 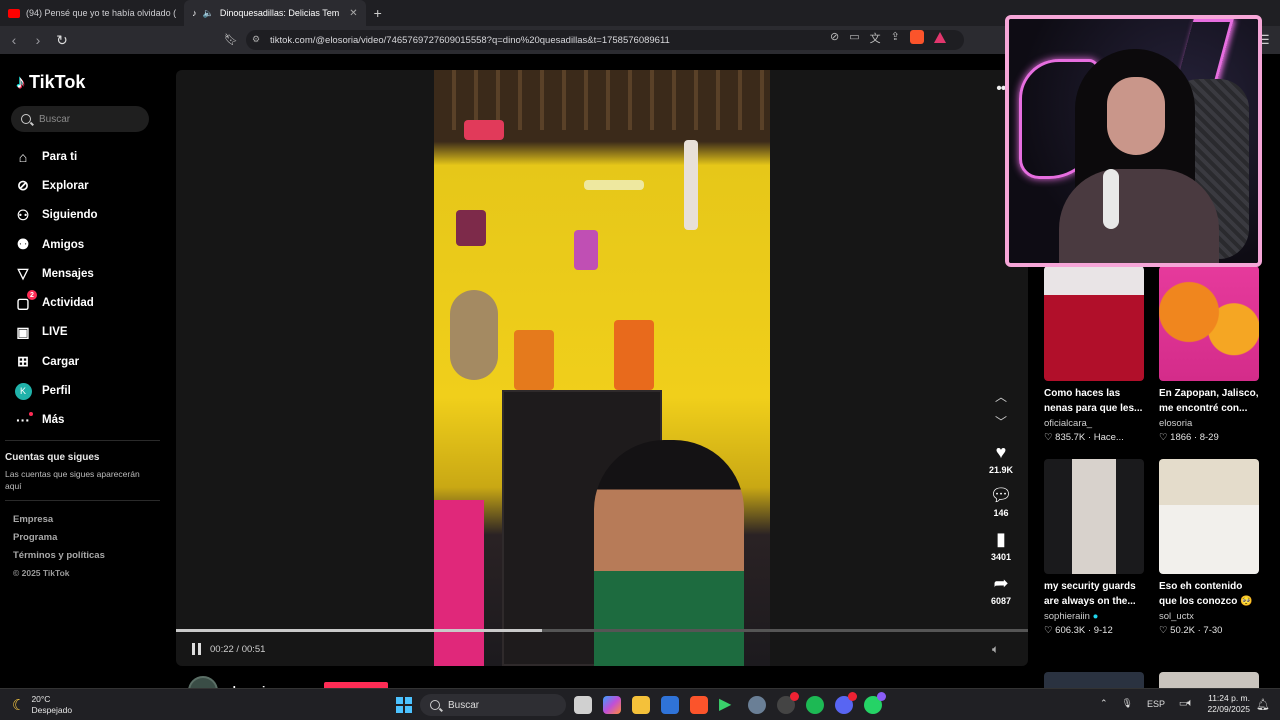 What do you see at coordinates (38, 40) in the screenshot?
I see `forward-icon: ›` at bounding box center [38, 40].